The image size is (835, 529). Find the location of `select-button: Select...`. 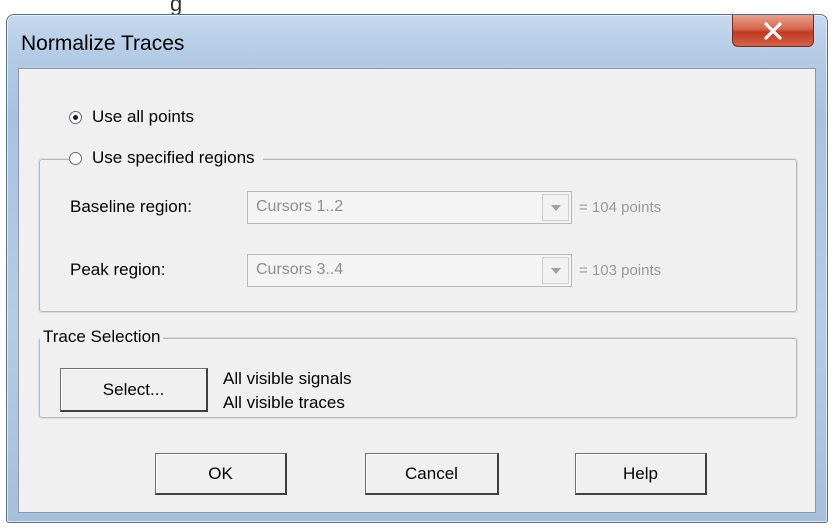

select-button: Select... is located at coordinates (134, 390).